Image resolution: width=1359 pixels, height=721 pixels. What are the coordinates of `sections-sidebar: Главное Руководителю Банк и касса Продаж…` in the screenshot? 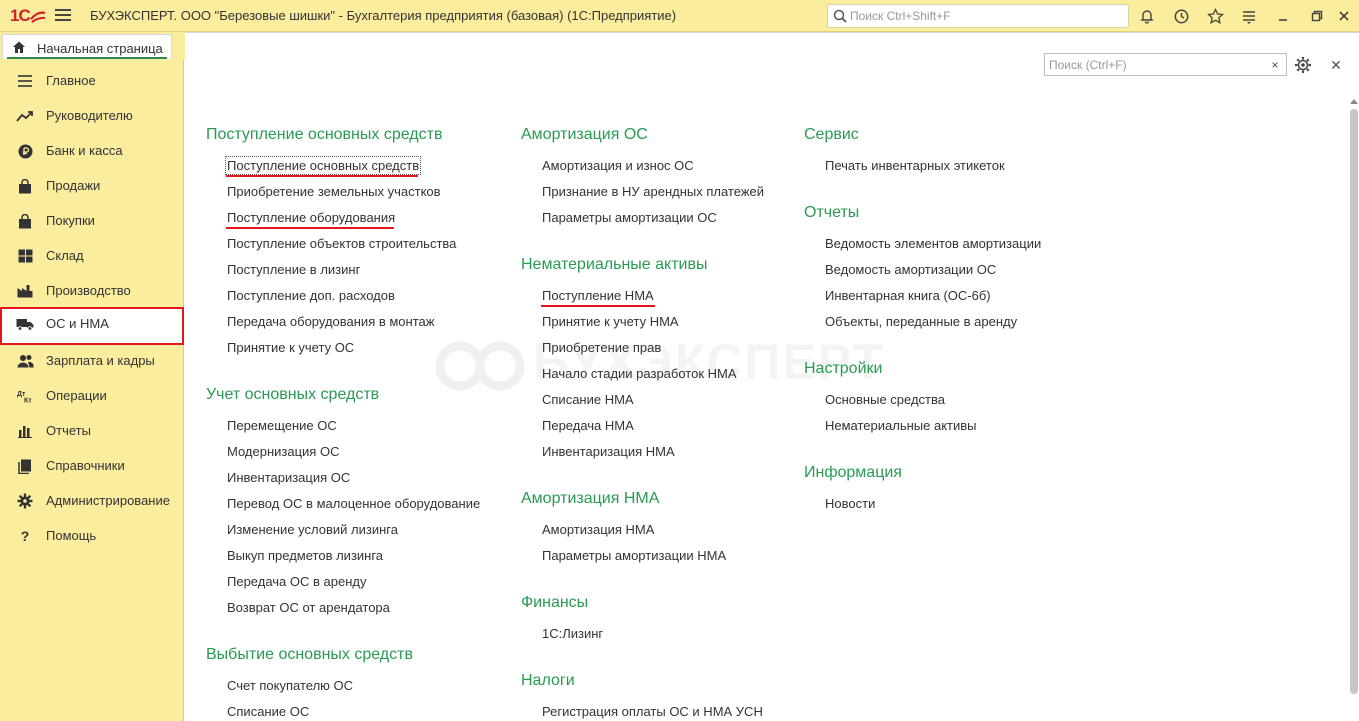 It's located at (92, 390).